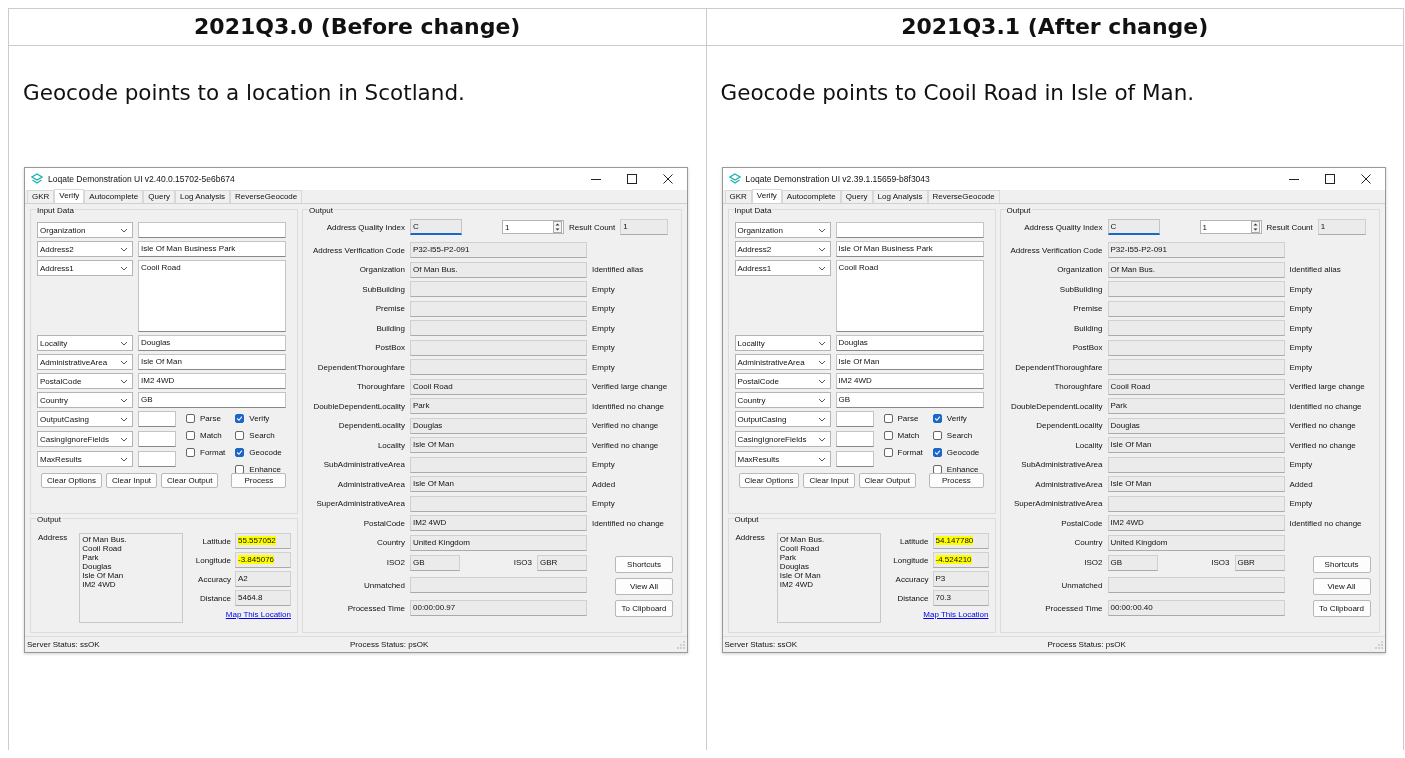 The width and height of the screenshot is (1405, 758). I want to click on status-text: Added, so click(1301, 484).